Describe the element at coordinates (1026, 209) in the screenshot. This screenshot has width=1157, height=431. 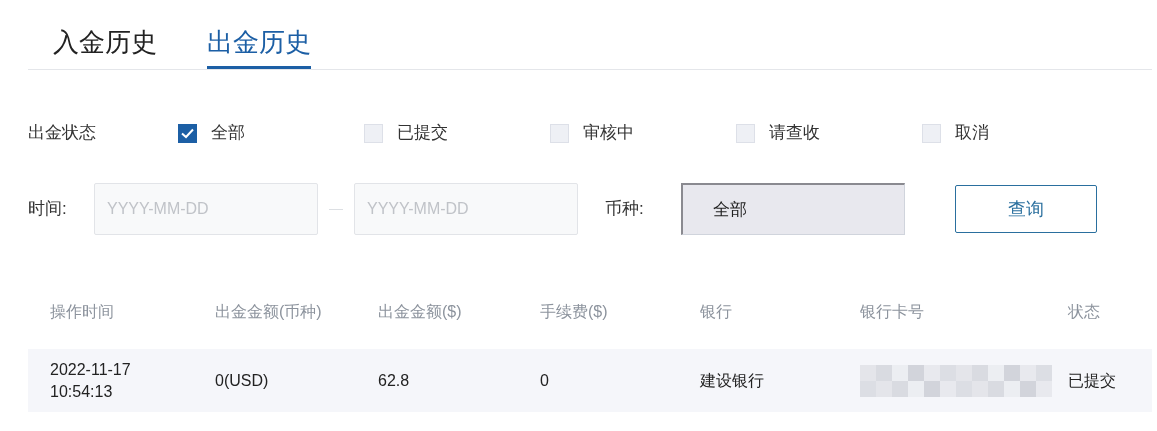
I see `query-button: 查询` at that location.